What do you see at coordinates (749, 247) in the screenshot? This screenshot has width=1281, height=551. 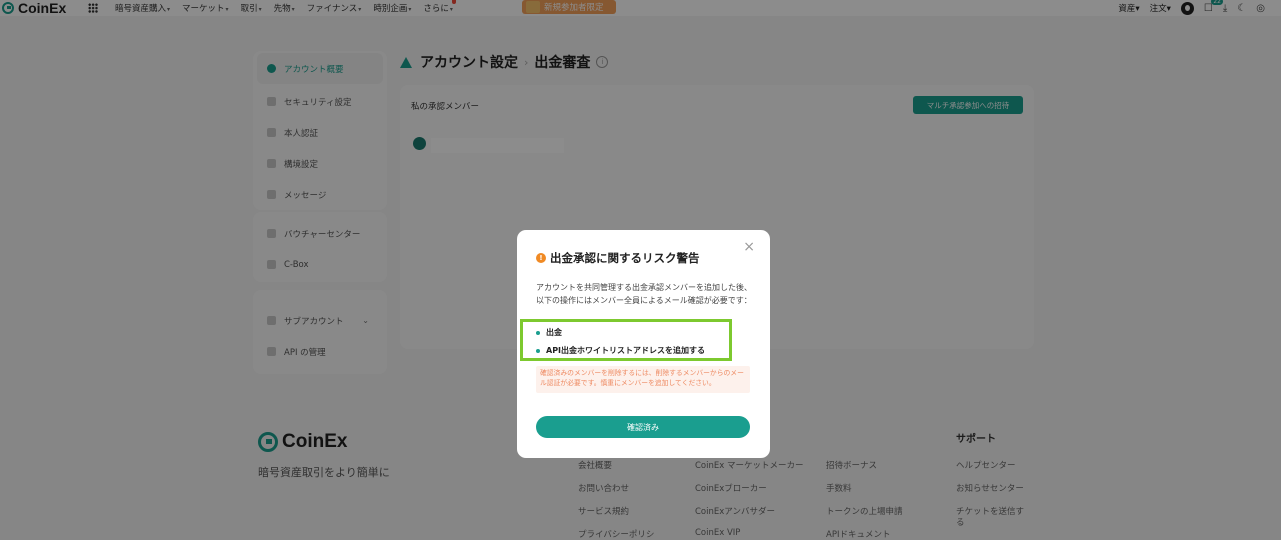 I see `close-icon: ×` at bounding box center [749, 247].